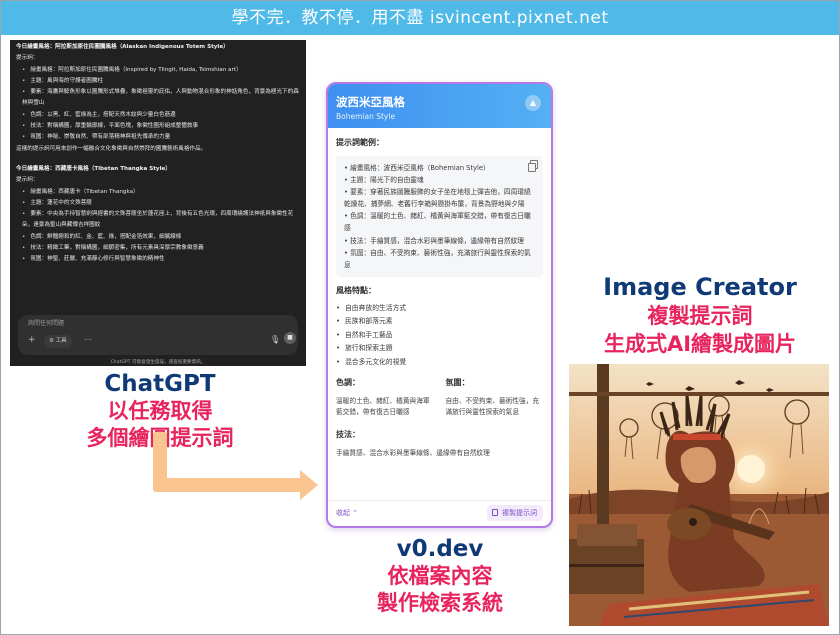 This screenshot has width=840, height=635. What do you see at coordinates (161, 203) in the screenshot?
I see `list-item: 主題：蓮花中的文殊菩薩` at bounding box center [161, 203].